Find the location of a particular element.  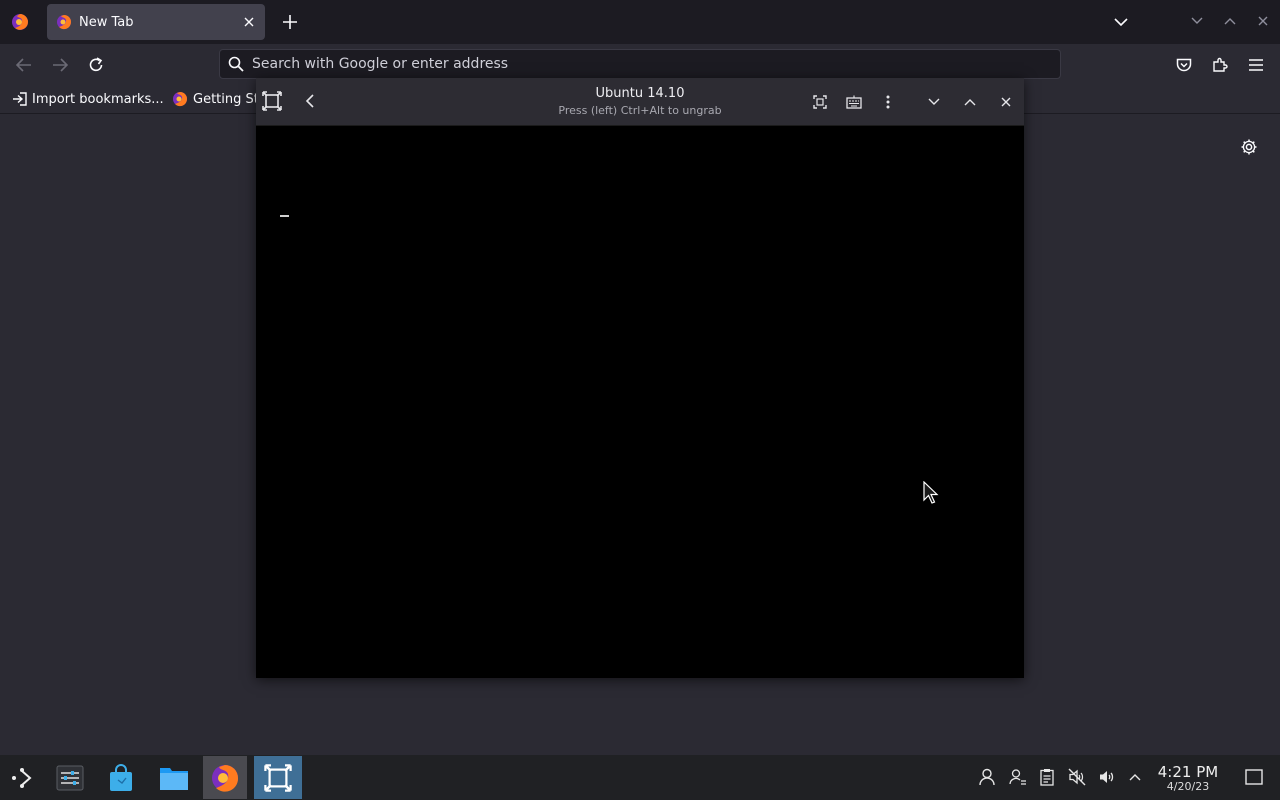

application-launcher-button is located at coordinates (22, 777).